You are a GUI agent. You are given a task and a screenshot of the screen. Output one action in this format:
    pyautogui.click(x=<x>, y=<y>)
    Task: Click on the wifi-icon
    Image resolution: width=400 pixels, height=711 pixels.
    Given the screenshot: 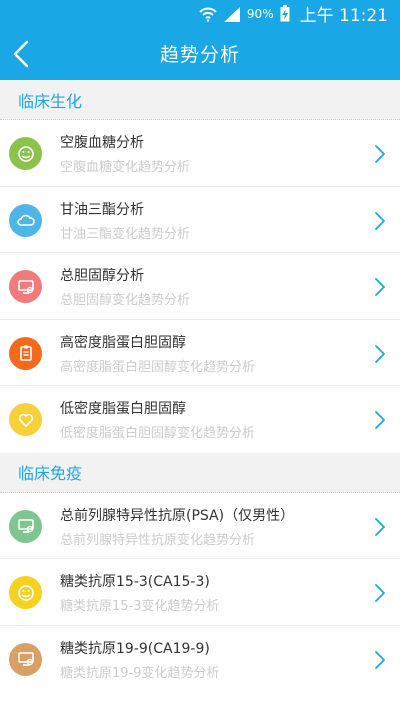 What is the action you would take?
    pyautogui.click(x=208, y=14)
    